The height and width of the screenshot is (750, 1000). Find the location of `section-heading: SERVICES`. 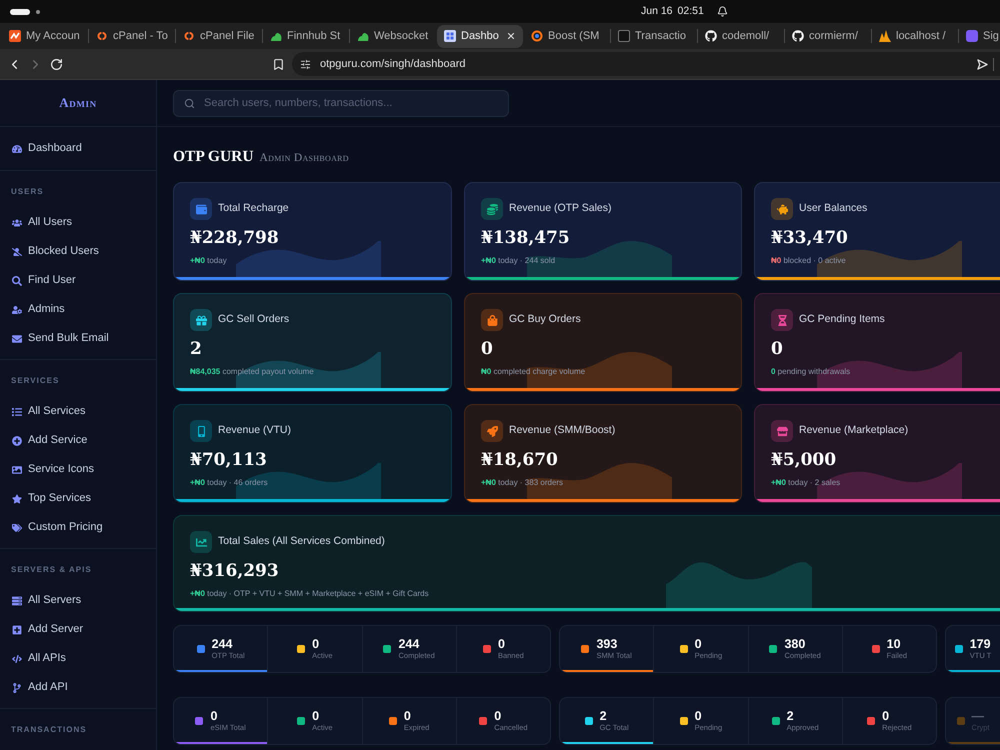

section-heading: SERVICES is located at coordinates (35, 381).